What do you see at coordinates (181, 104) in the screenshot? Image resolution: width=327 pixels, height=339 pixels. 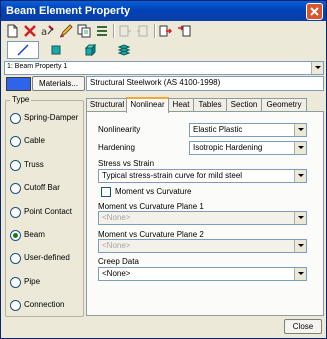 I see `tab-heat: Heat` at bounding box center [181, 104].